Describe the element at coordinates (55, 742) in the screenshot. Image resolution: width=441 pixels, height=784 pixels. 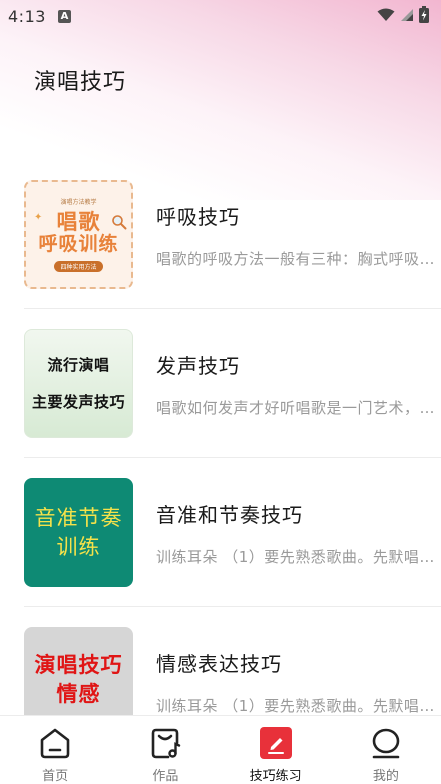
I see `home-icon` at that location.